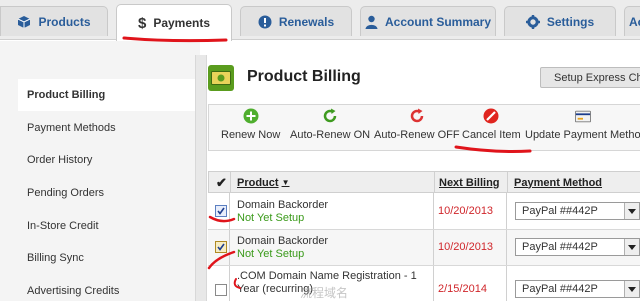 The width and height of the screenshot is (640, 301). I want to click on user-icon, so click(371, 22).